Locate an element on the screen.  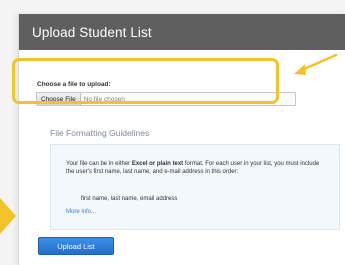
required-fields-line: first name, last name, email address is located at coordinates (129, 199).